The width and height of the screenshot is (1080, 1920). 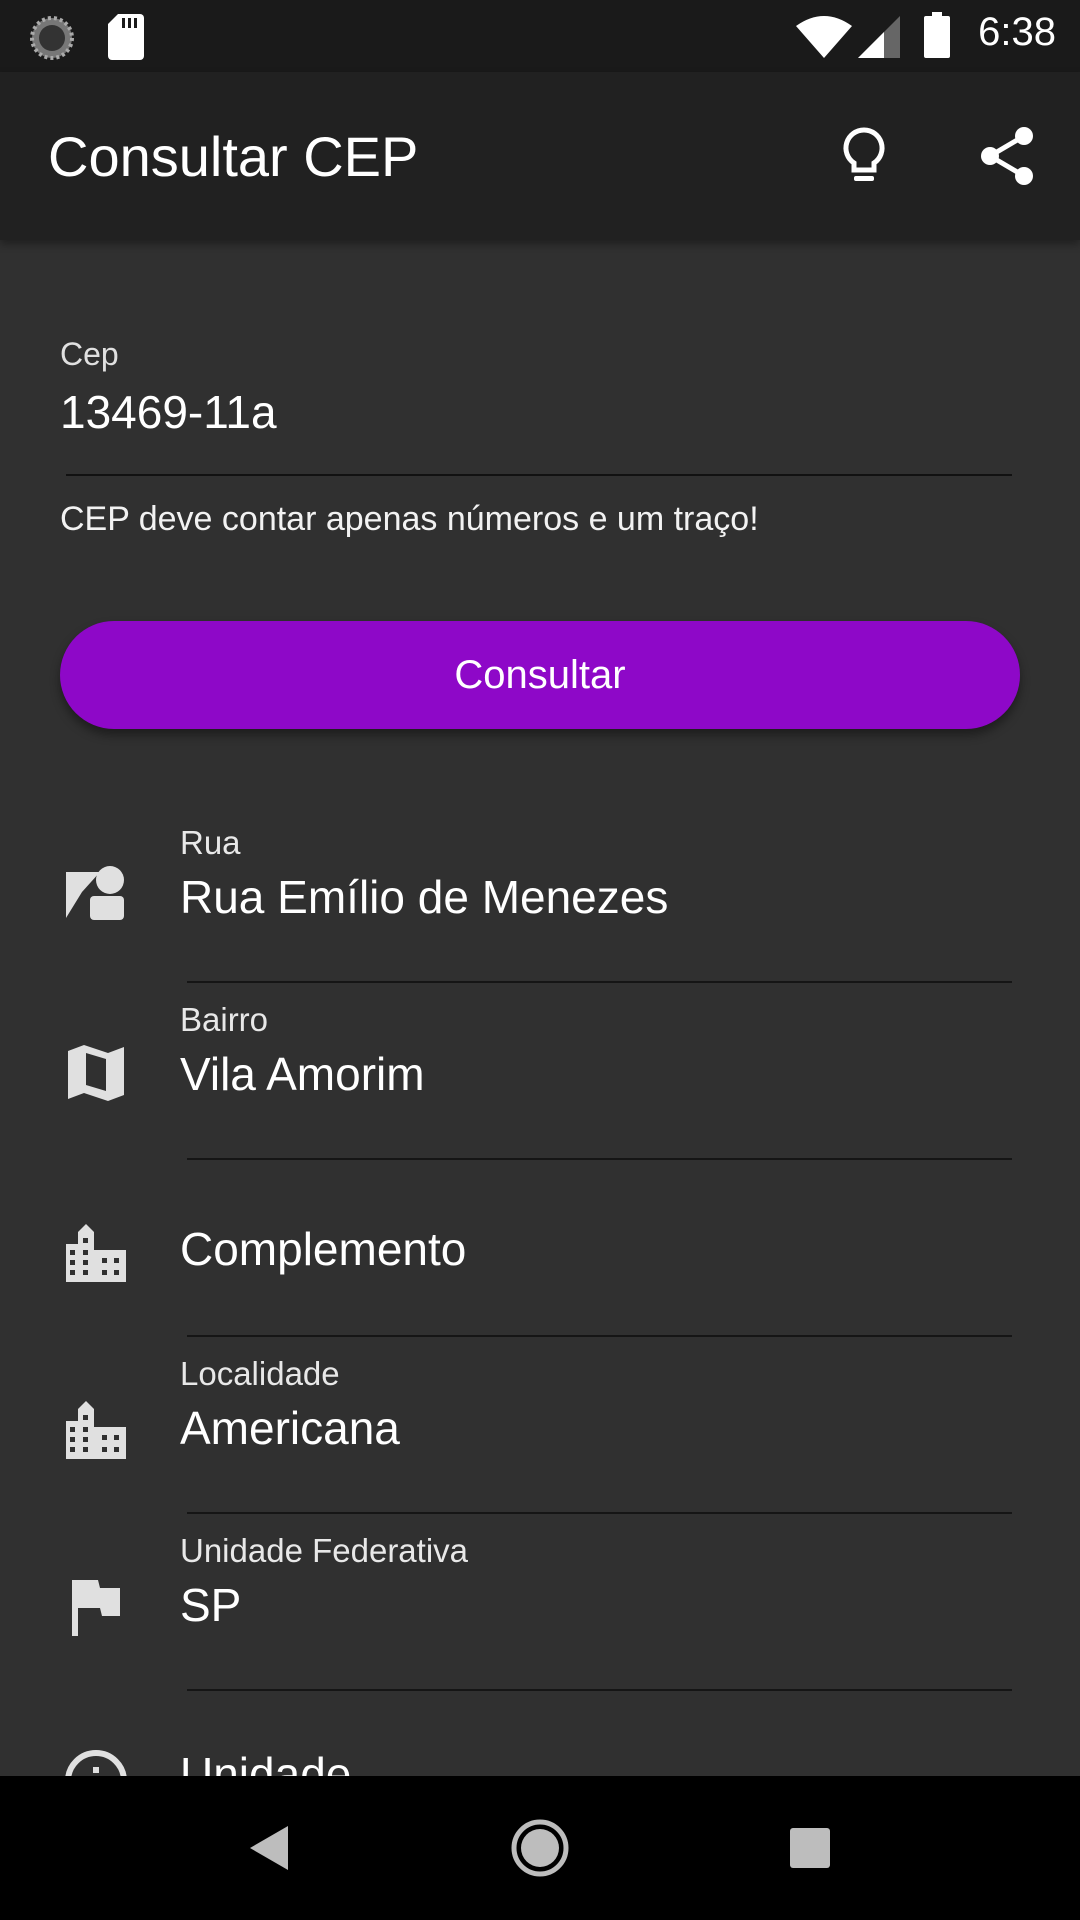 What do you see at coordinates (540, 1262) in the screenshot?
I see `field-complemento: Complemento` at bounding box center [540, 1262].